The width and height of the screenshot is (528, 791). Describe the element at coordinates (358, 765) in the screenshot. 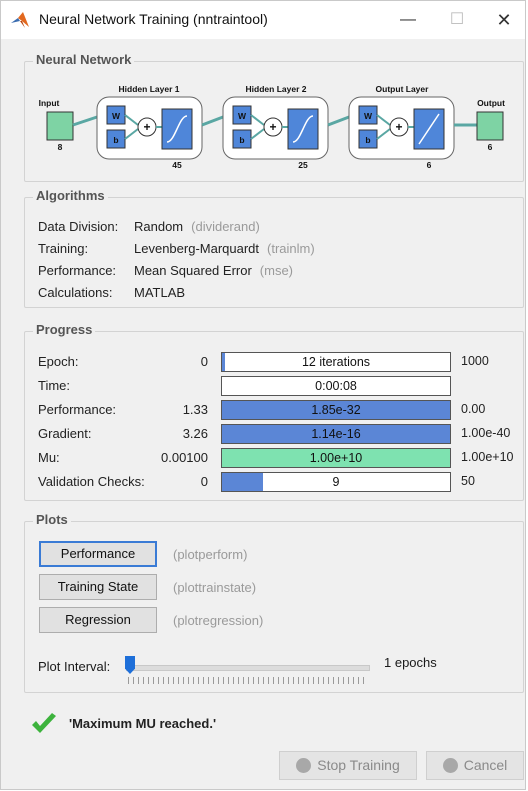

I see `stop-training-label: Stop Training` at that location.